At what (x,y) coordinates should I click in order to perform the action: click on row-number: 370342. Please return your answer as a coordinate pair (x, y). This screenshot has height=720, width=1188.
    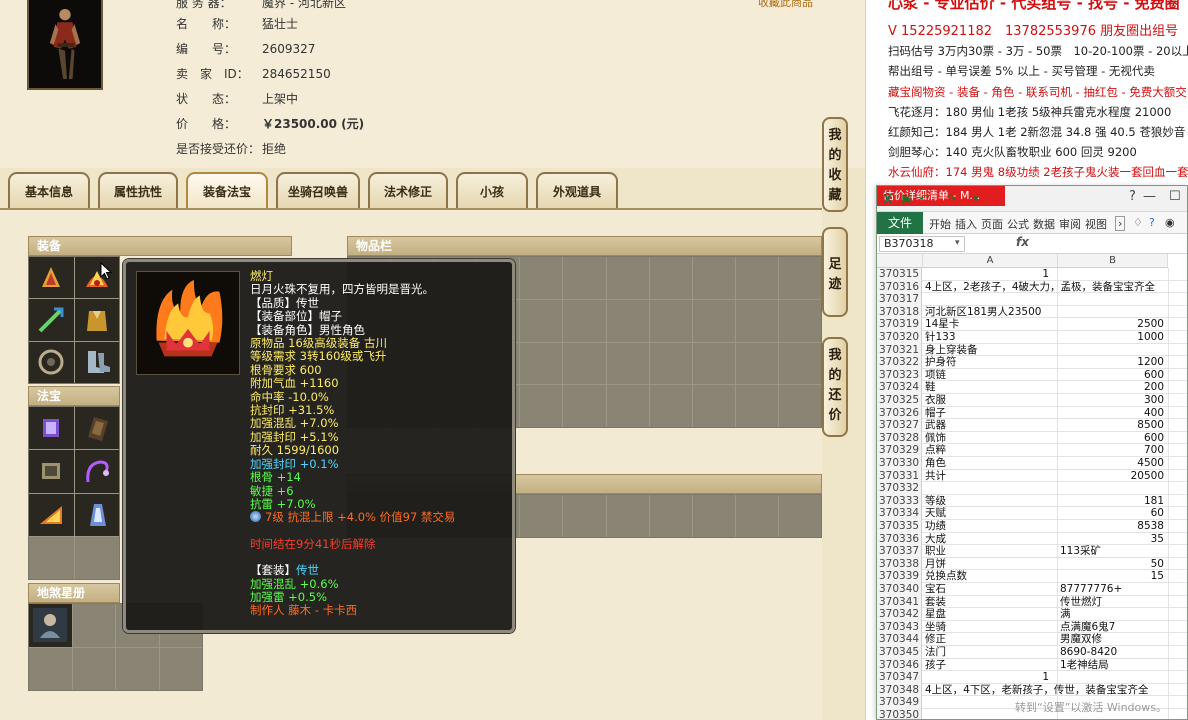
    Looking at the image, I should click on (899, 614).